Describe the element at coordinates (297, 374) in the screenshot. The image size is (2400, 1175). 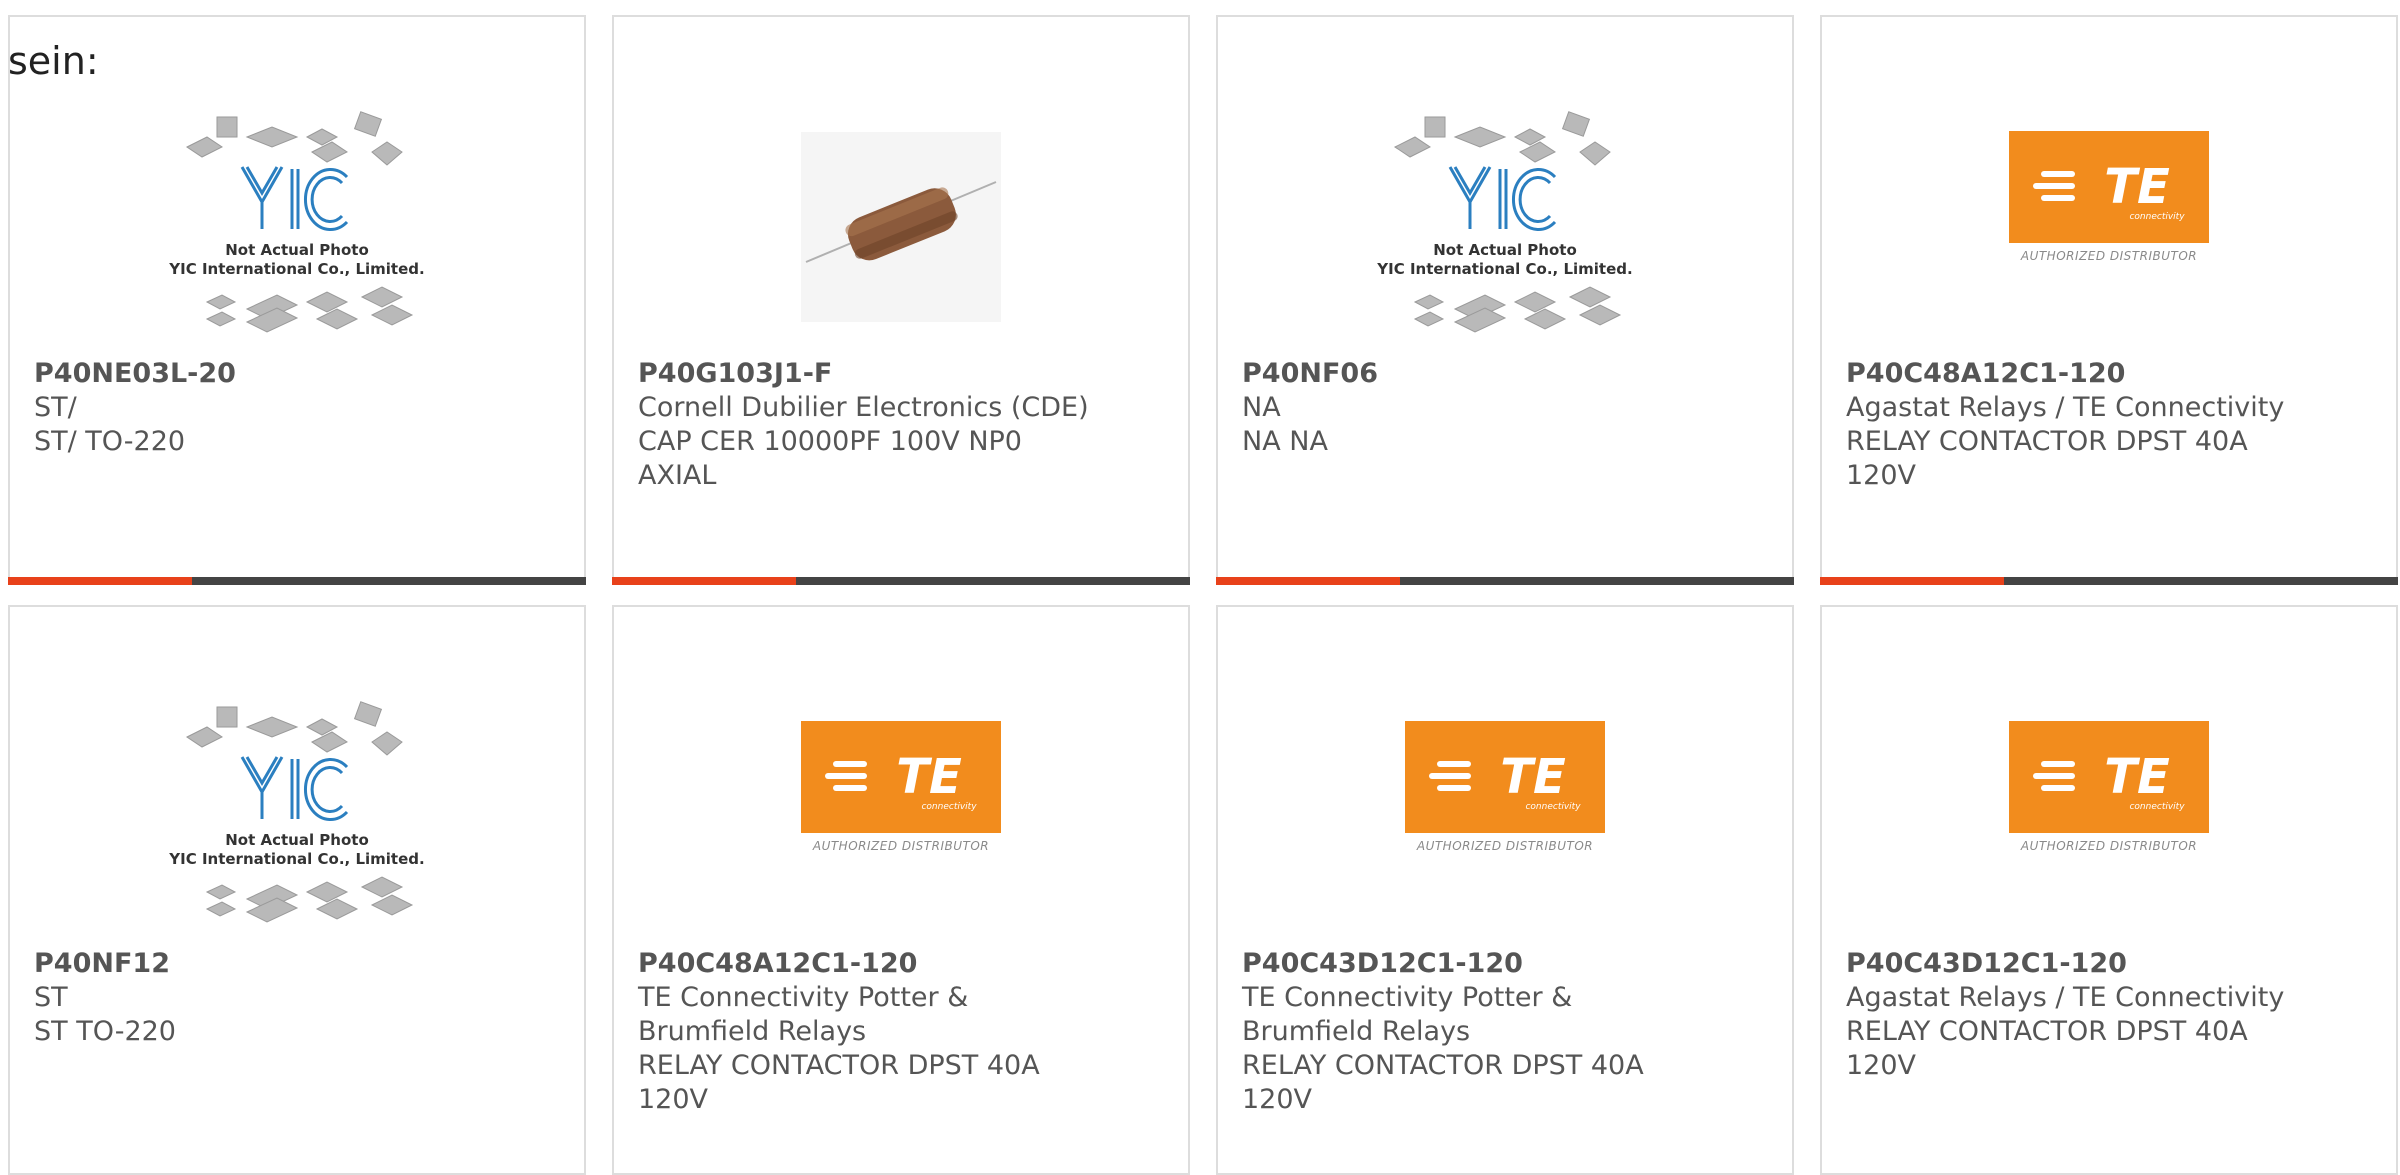
I see `part-number-link: P40NE03L-20` at that location.